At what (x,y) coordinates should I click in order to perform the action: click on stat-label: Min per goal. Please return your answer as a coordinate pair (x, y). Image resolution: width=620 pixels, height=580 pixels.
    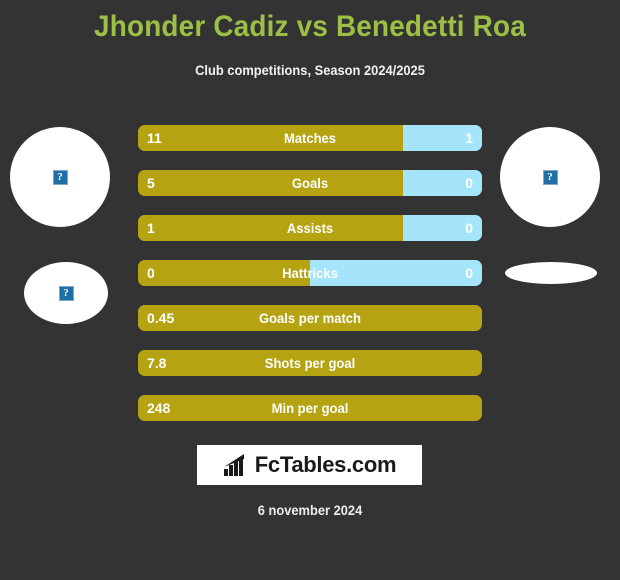
    Looking at the image, I should click on (310, 408).